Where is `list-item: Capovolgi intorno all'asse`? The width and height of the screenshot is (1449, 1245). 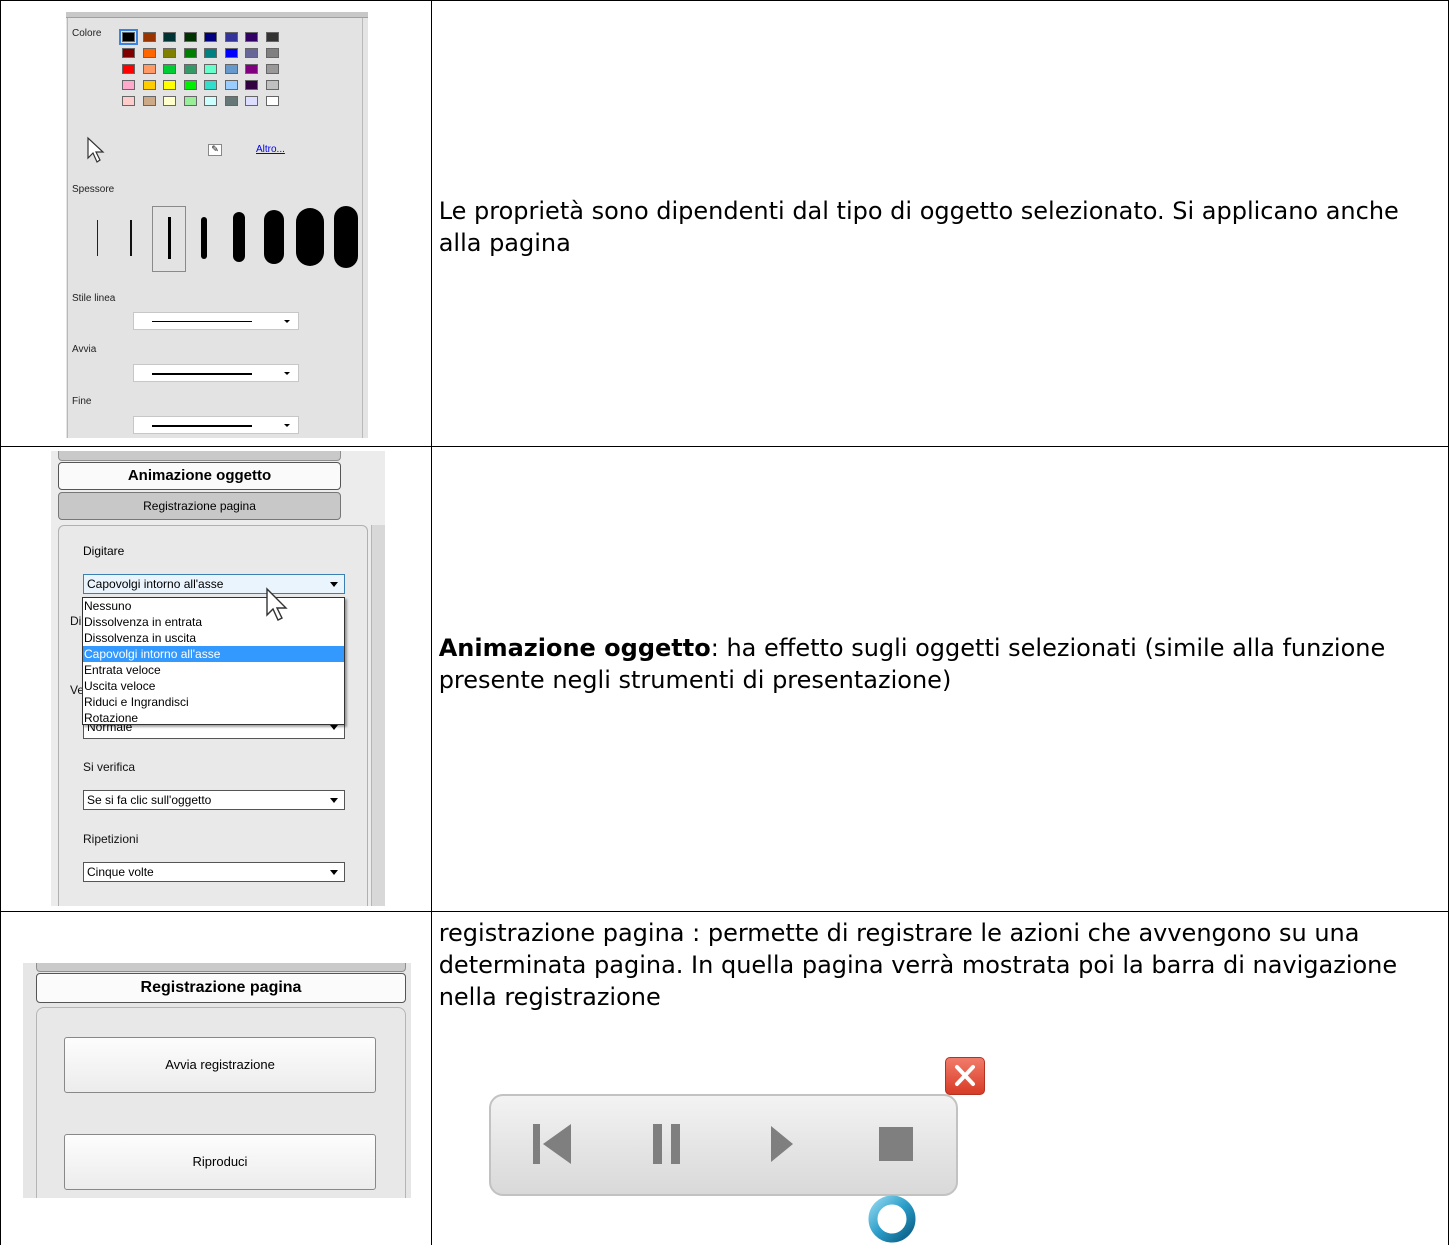 list-item: Capovolgi intorno all'asse is located at coordinates (213, 654).